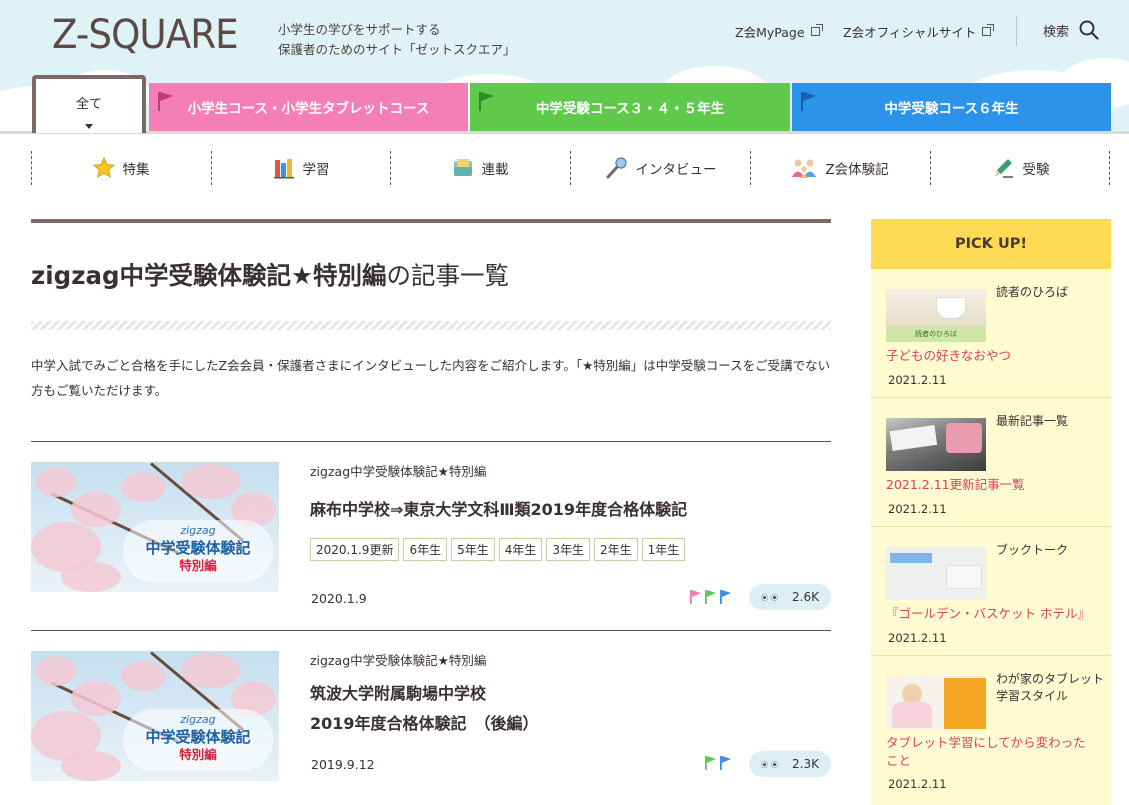  What do you see at coordinates (1032, 421) in the screenshot?
I see `pickup-item-category: 最新記事一覧` at bounding box center [1032, 421].